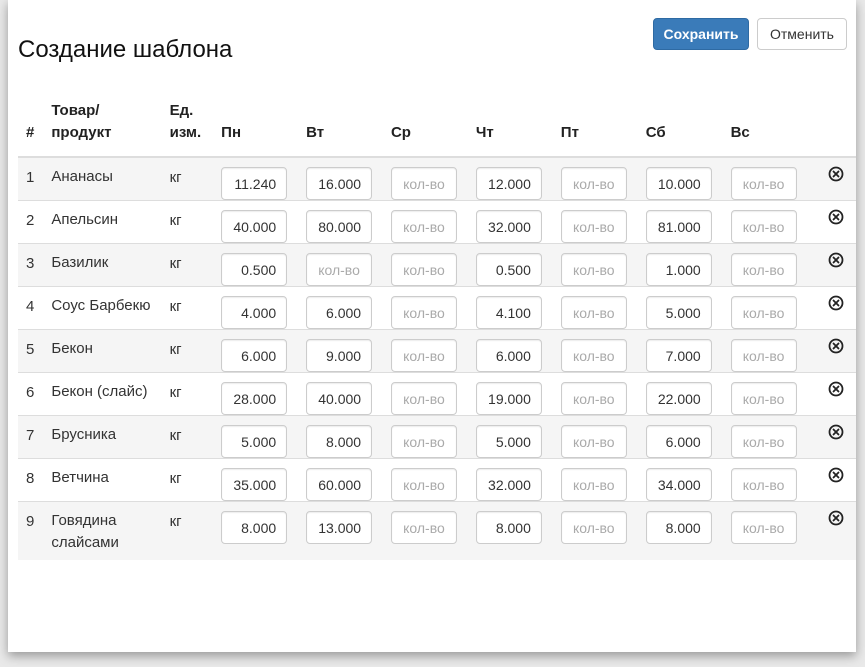 The height and width of the screenshot is (667, 865). What do you see at coordinates (35, 265) in the screenshot?
I see `row-number: 3` at bounding box center [35, 265].